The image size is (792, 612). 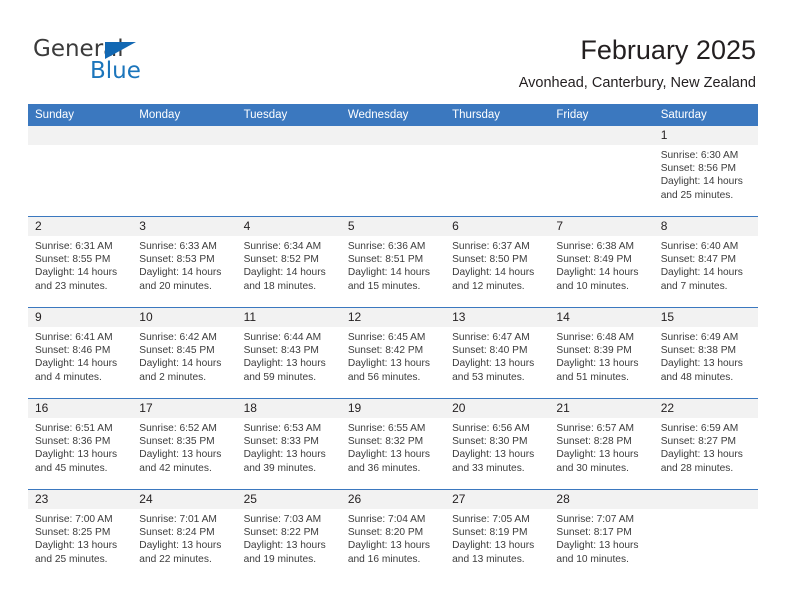 I want to click on sunset-text: Sunset: 8:24 PM, so click(x=177, y=533).